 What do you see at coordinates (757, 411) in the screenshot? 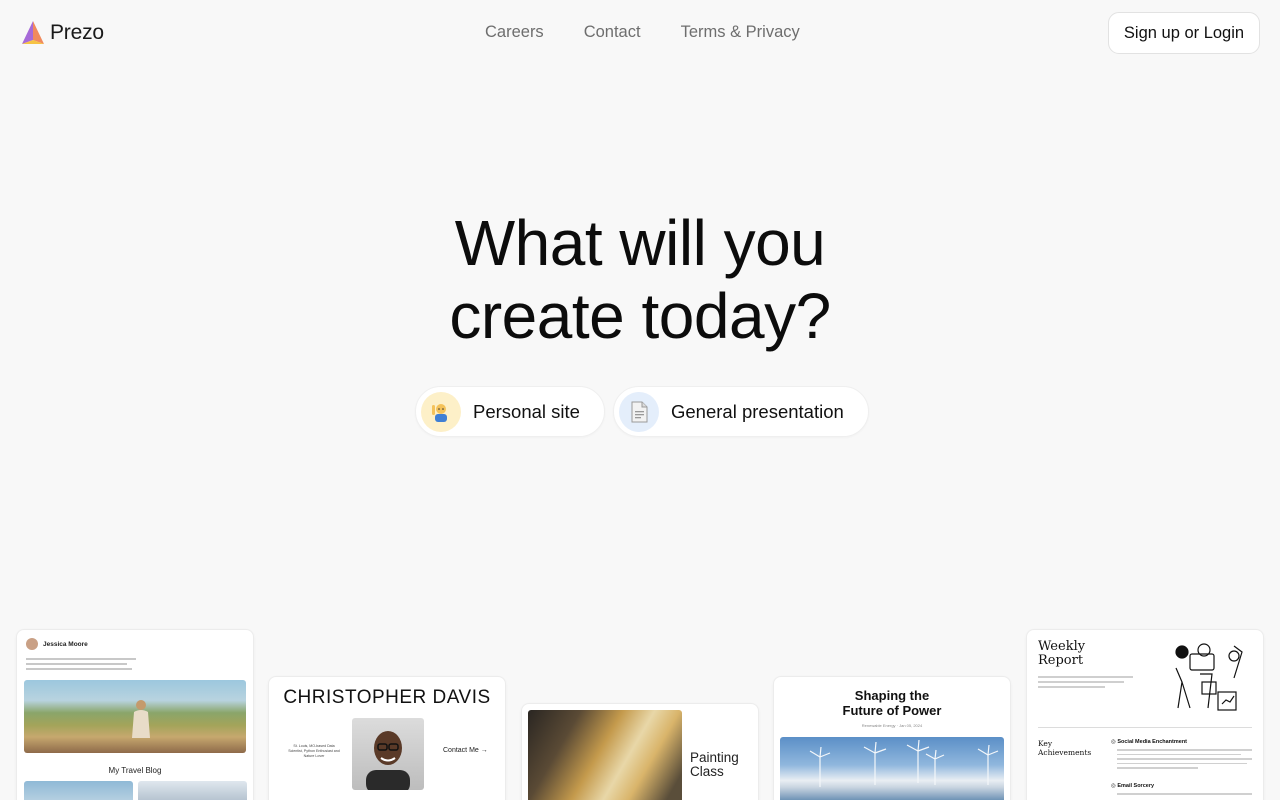
I see `general-presentation-label: General presentation` at bounding box center [757, 411].